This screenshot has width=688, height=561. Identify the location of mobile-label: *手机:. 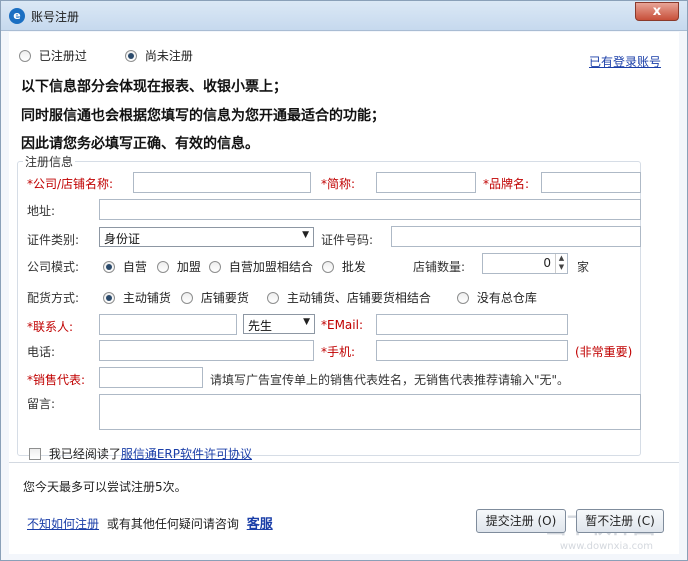
(338, 352).